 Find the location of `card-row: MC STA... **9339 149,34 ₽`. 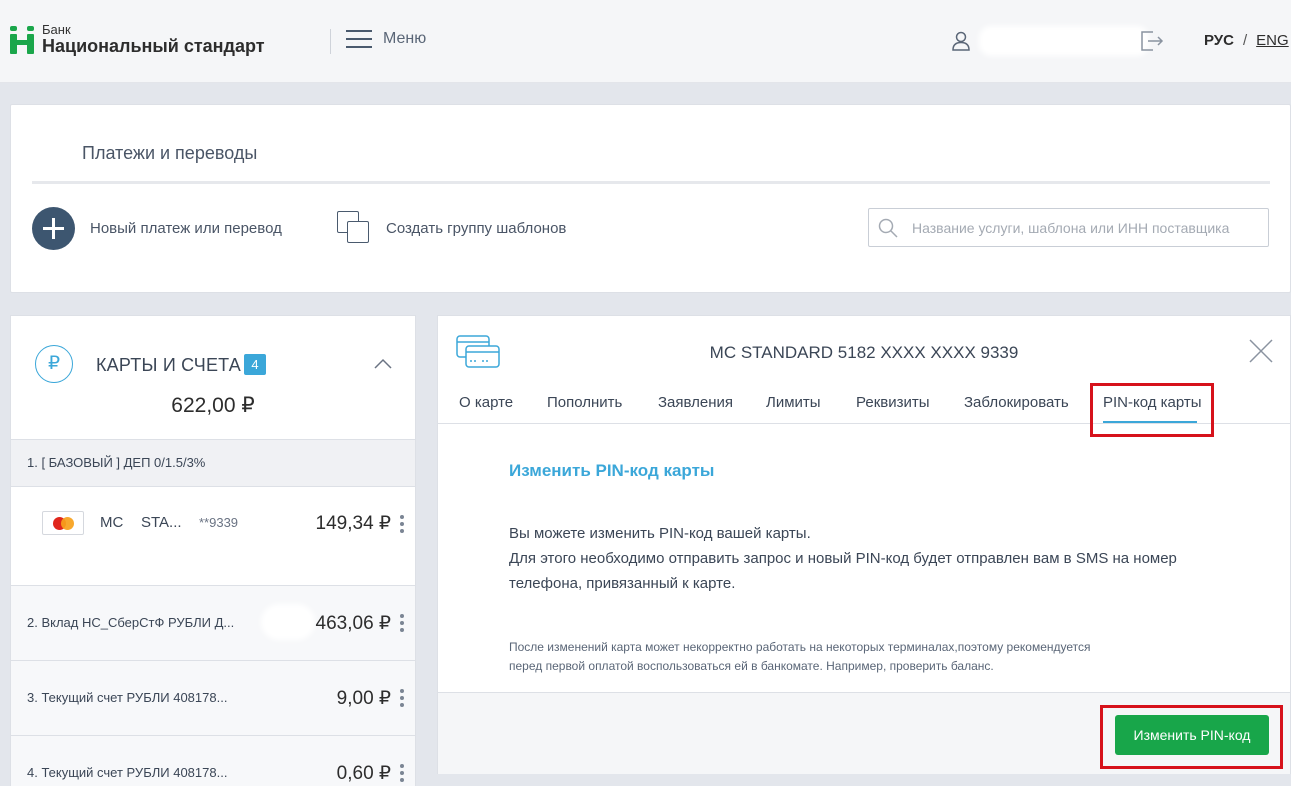

card-row: MC STA... **9339 149,34 ₽ is located at coordinates (213, 536).